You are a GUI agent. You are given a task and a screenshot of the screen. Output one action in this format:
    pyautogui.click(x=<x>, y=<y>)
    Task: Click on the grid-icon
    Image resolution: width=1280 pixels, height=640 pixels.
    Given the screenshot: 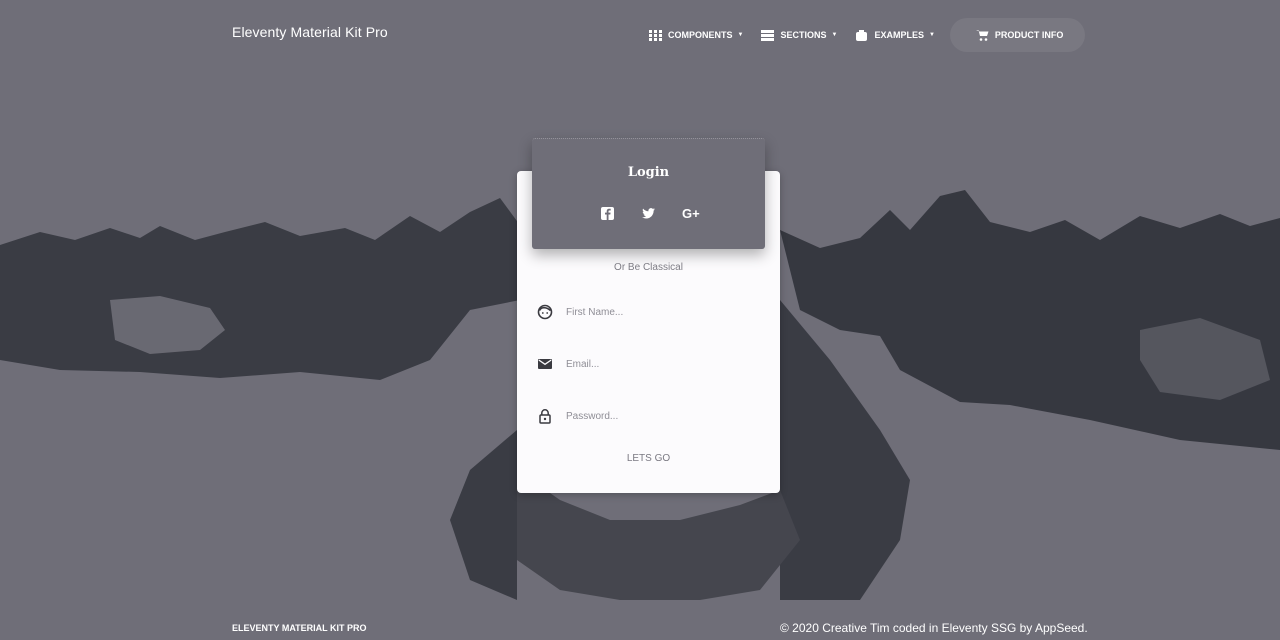 What is the action you would take?
    pyautogui.click(x=655, y=35)
    